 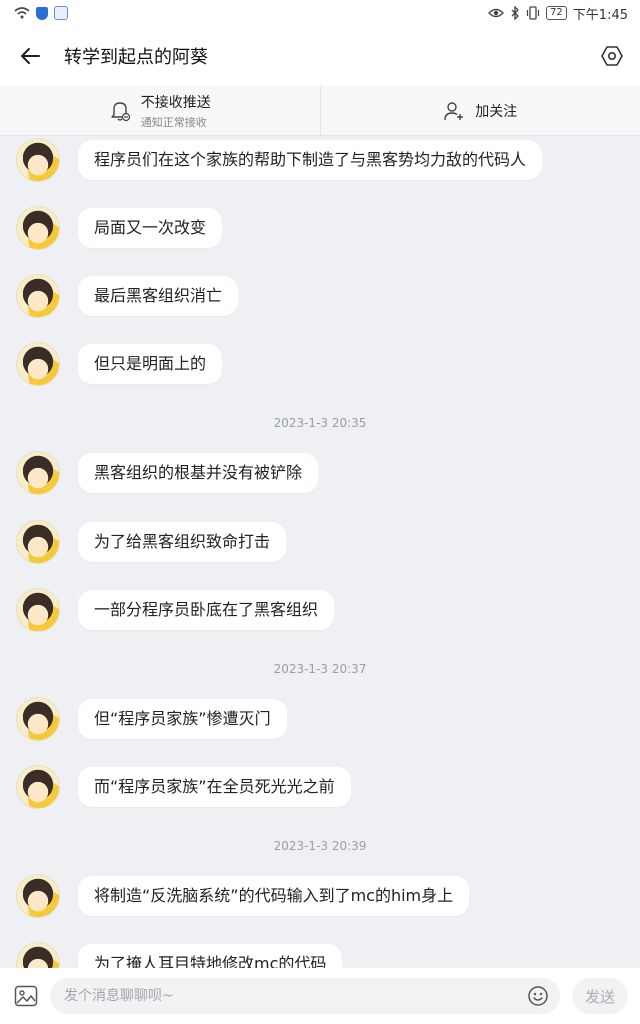 I want to click on clock: 下午1:45, so click(x=600, y=15).